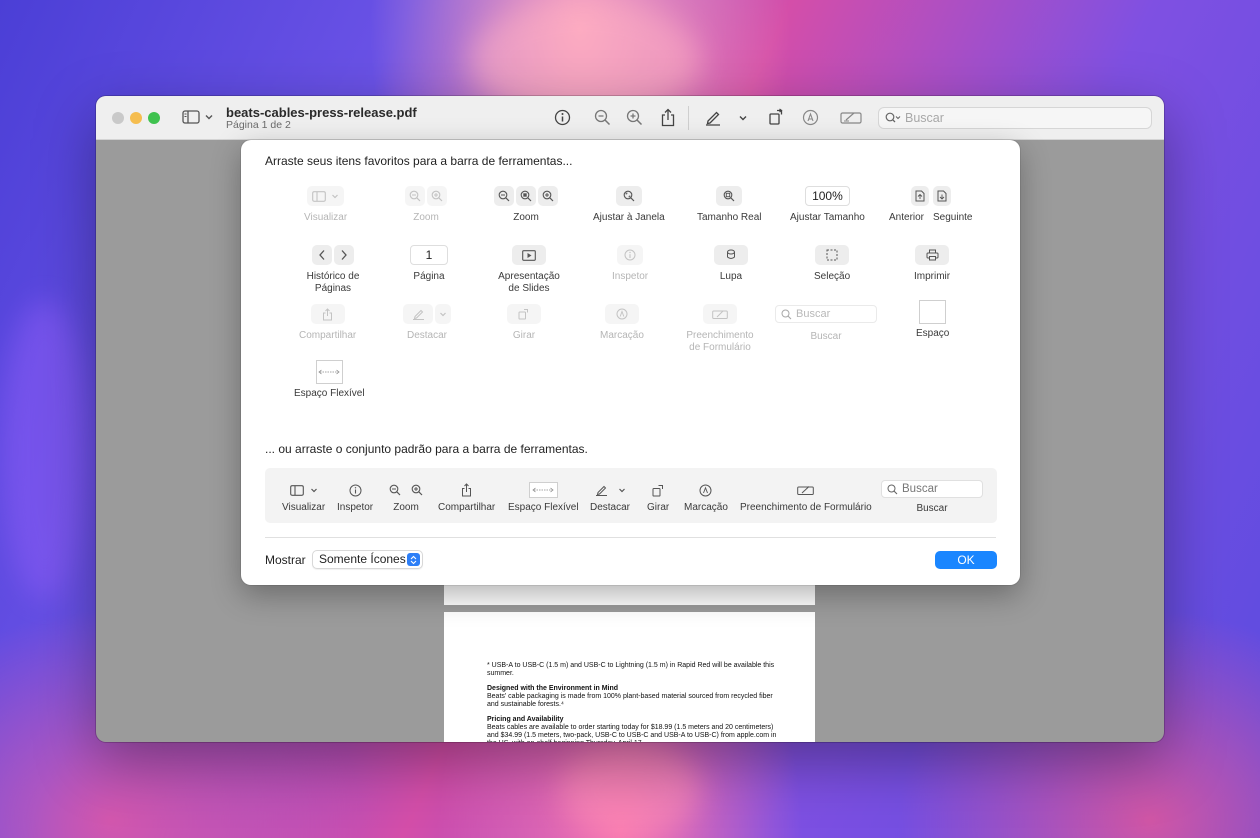 The height and width of the screenshot is (838, 1260). I want to click on highlight-button, so click(713, 117).